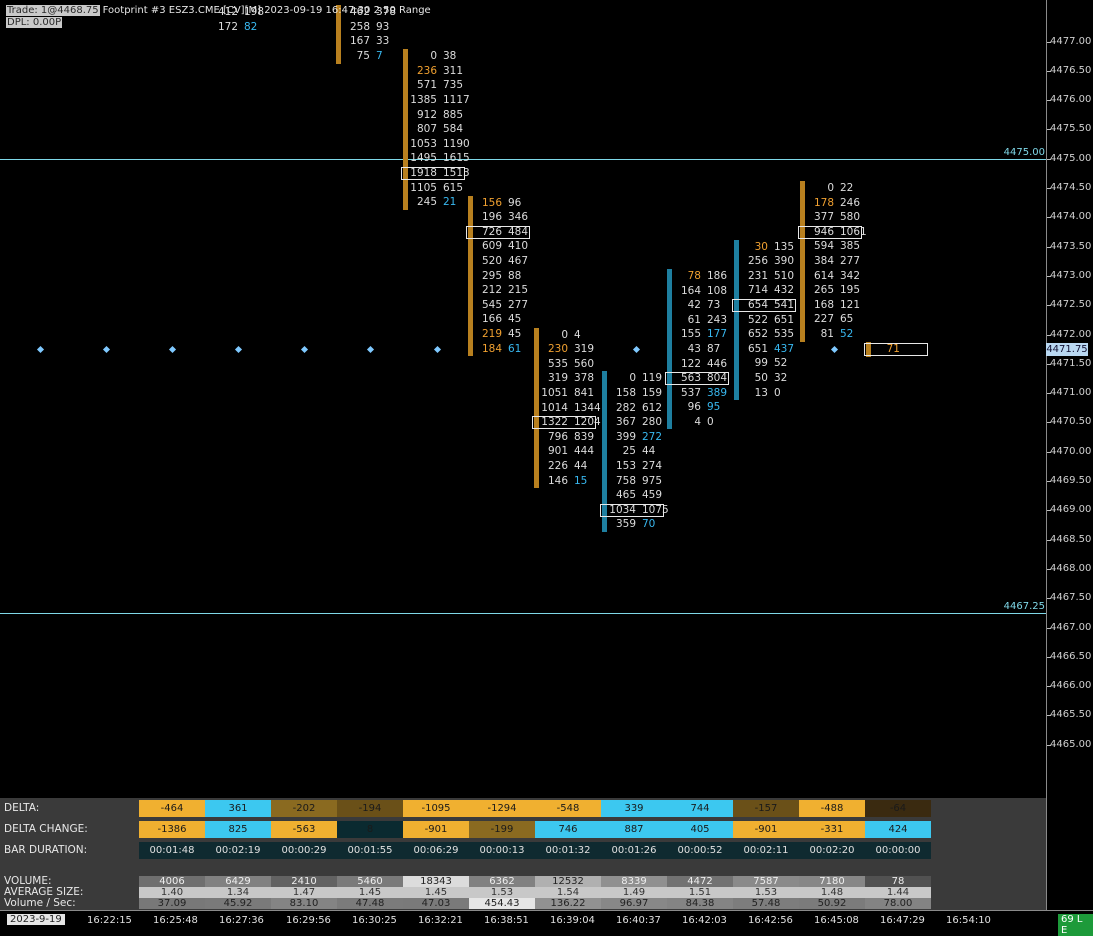  What do you see at coordinates (625, 524) in the screenshot?
I see `bid-volume: 359` at bounding box center [625, 524].